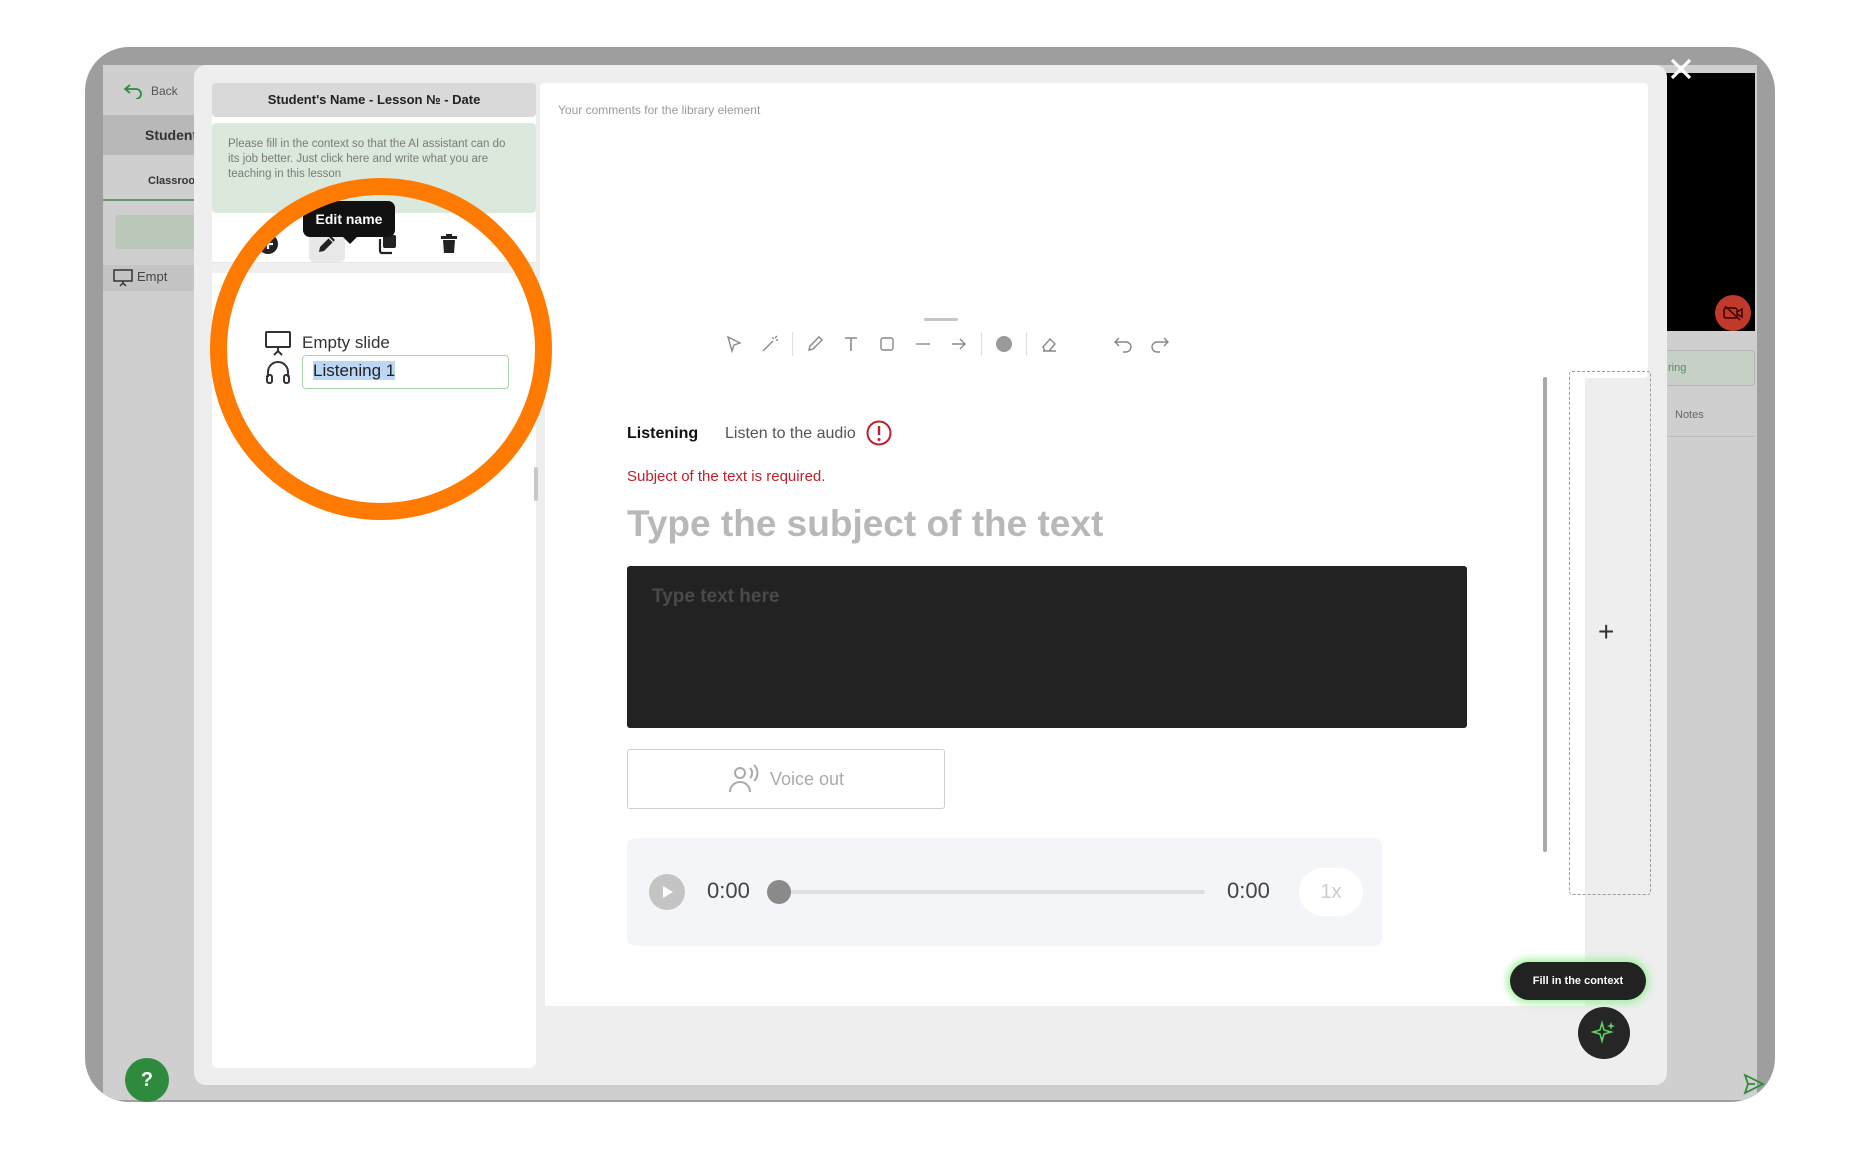 The image size is (1850, 1150). Describe the element at coordinates (1606, 632) in the screenshot. I see `add-block-button: +` at that location.